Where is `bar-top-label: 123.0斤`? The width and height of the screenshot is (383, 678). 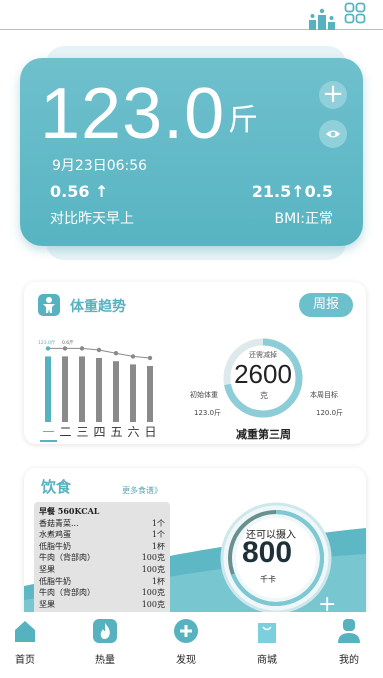
bar-top-label: 123.0斤 is located at coordinates (47, 342).